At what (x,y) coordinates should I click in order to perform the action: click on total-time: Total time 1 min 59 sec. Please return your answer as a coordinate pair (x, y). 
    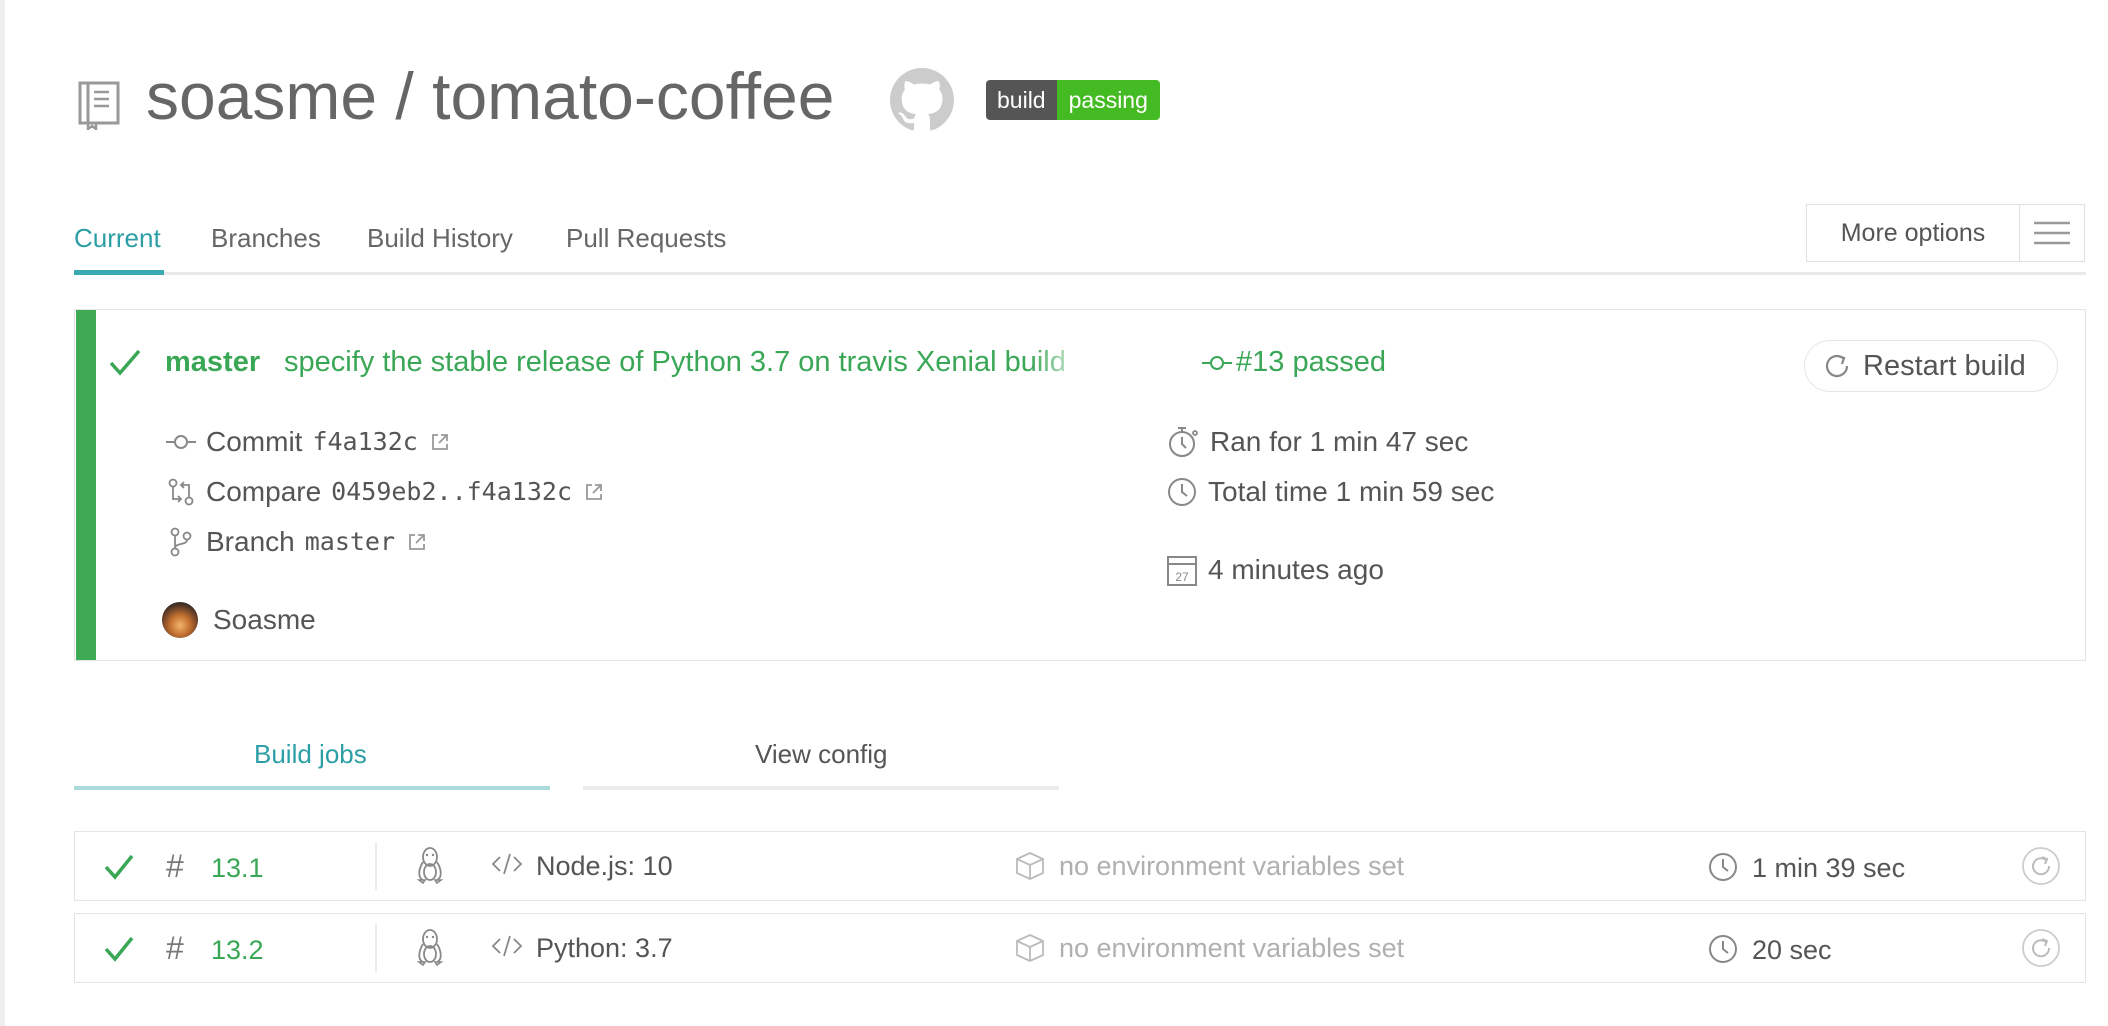
    Looking at the image, I should click on (1351, 491).